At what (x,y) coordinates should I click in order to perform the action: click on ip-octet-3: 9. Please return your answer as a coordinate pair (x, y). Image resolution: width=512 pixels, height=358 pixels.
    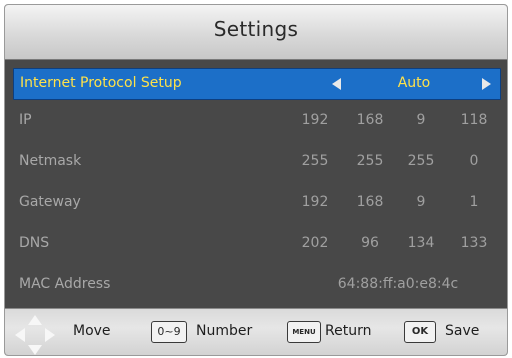
    Looking at the image, I should click on (421, 120).